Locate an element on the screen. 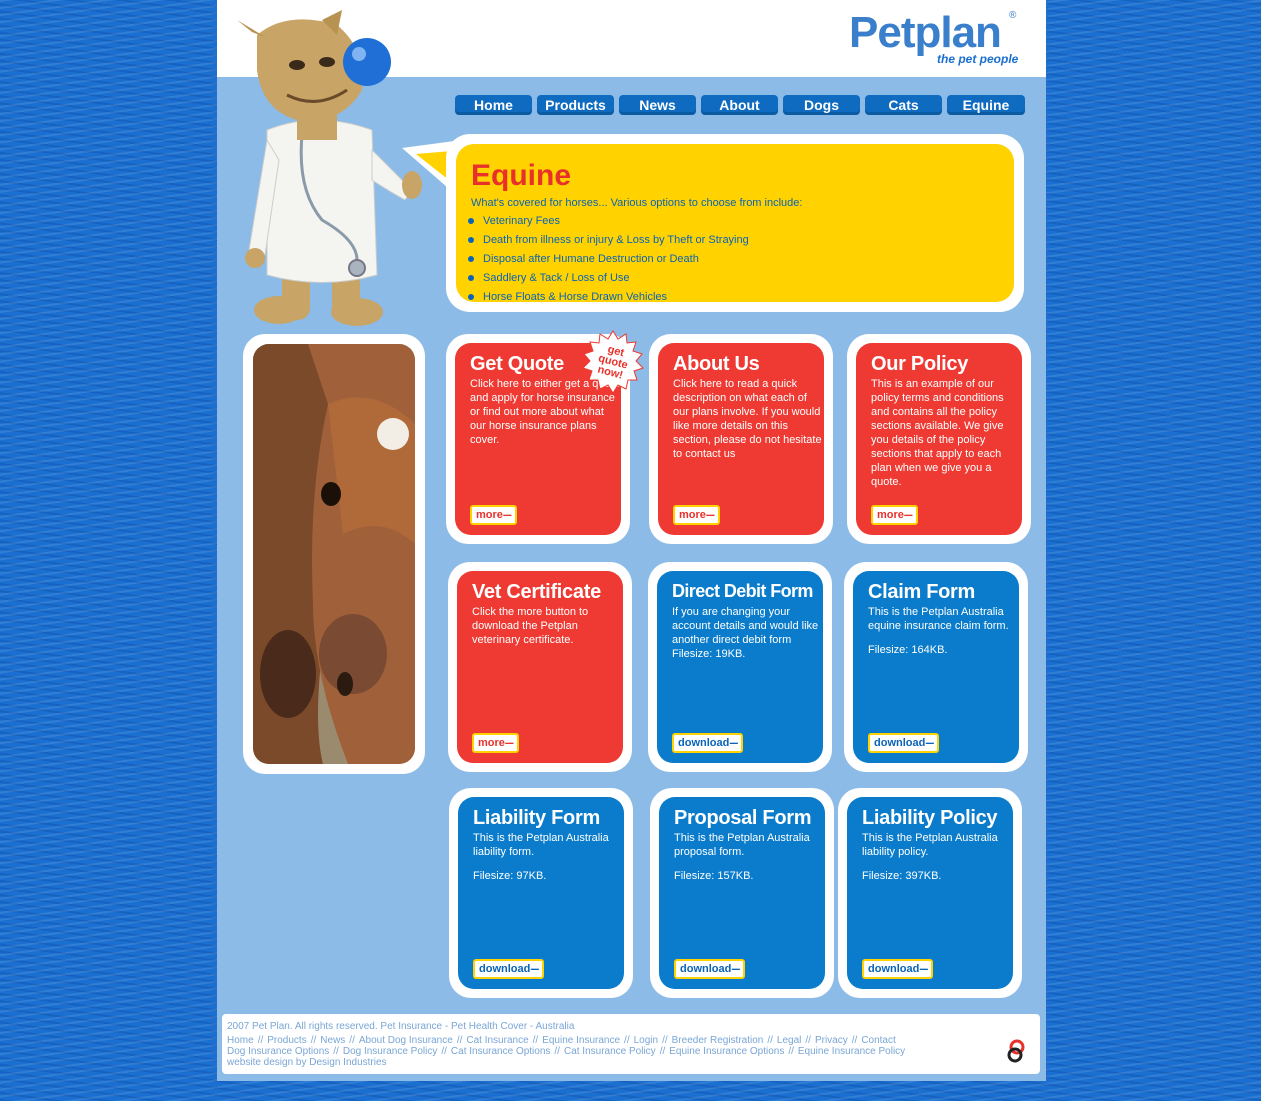 The height and width of the screenshot is (1101, 1261). equine-heading: Equine is located at coordinates (521, 175).